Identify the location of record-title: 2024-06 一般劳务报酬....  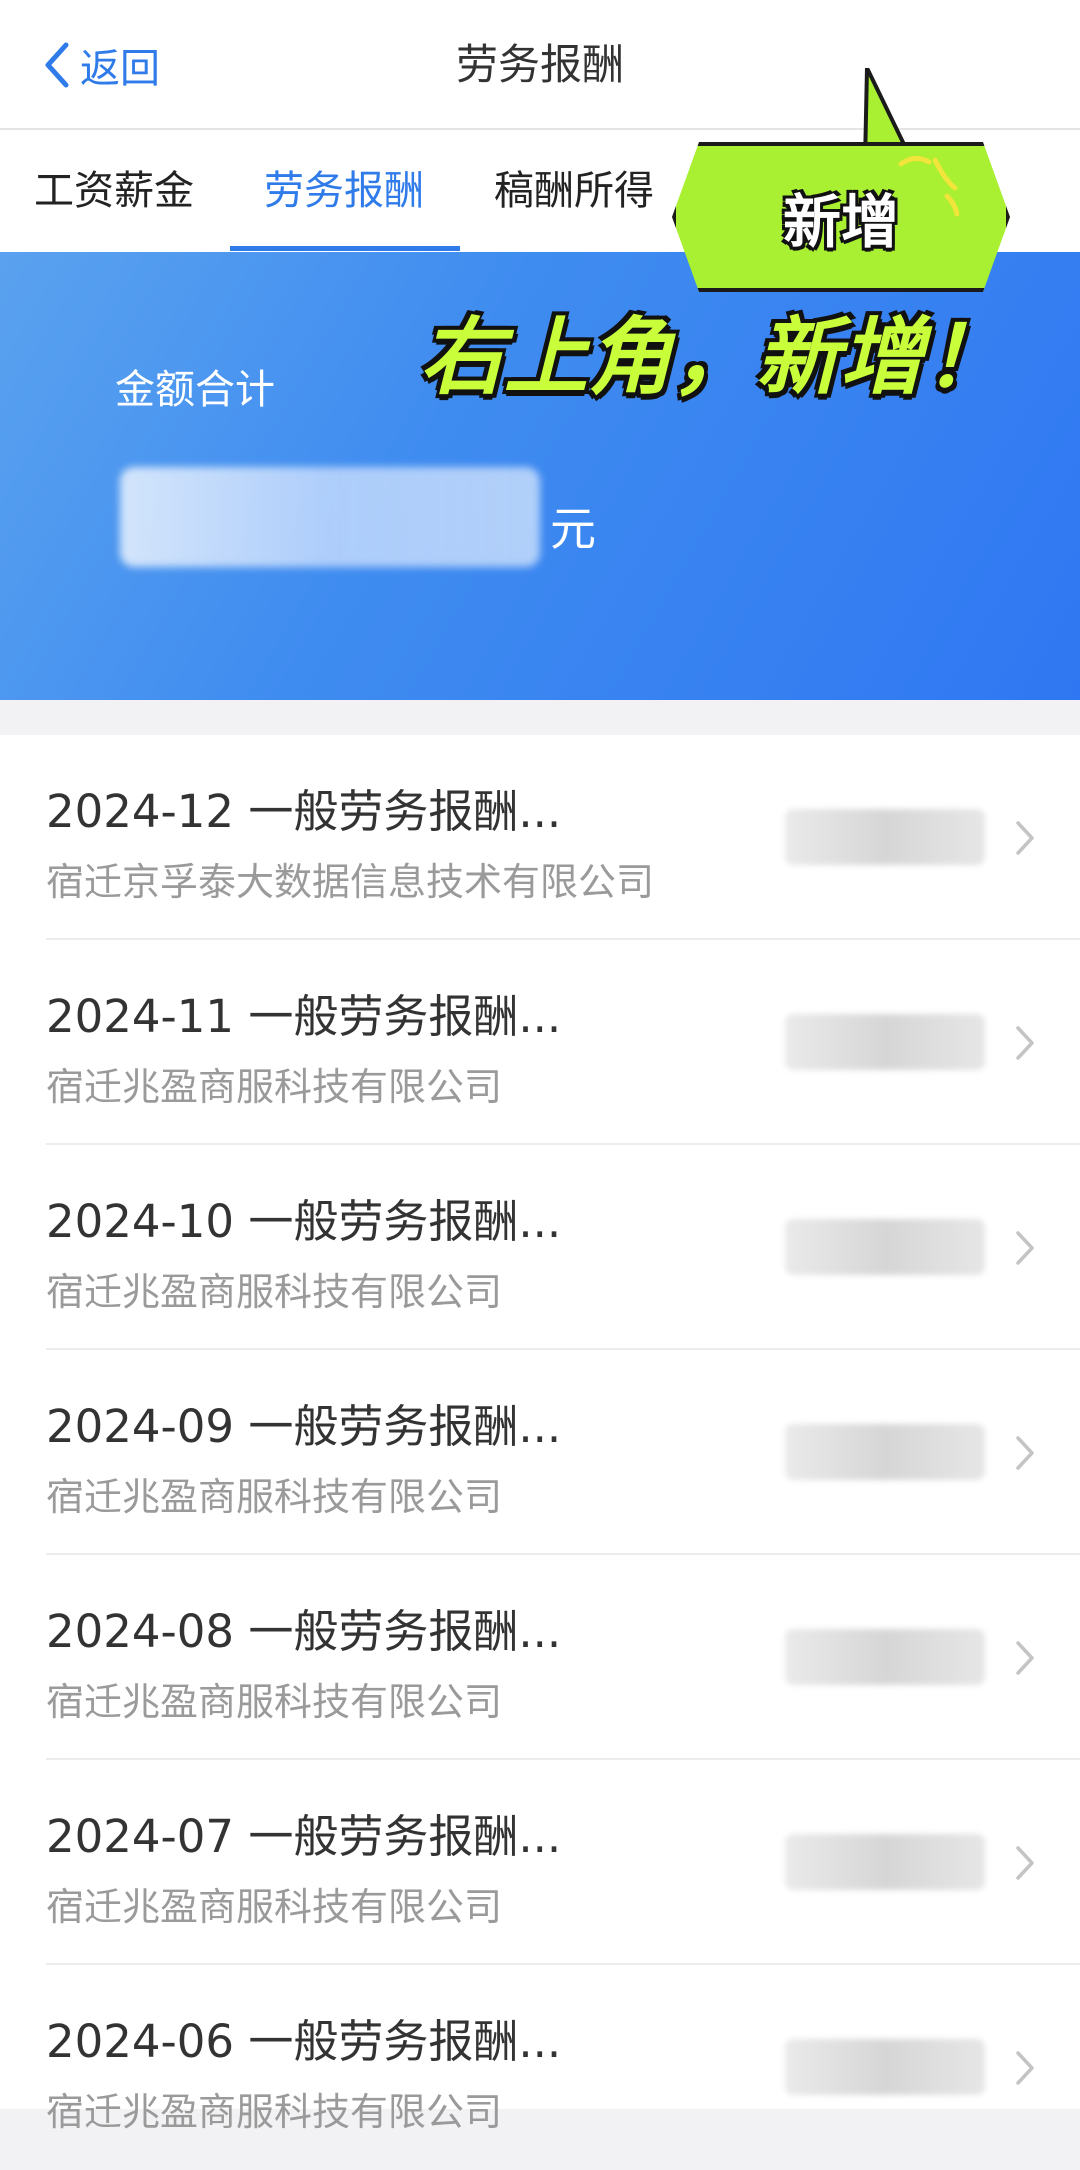
(304, 2041).